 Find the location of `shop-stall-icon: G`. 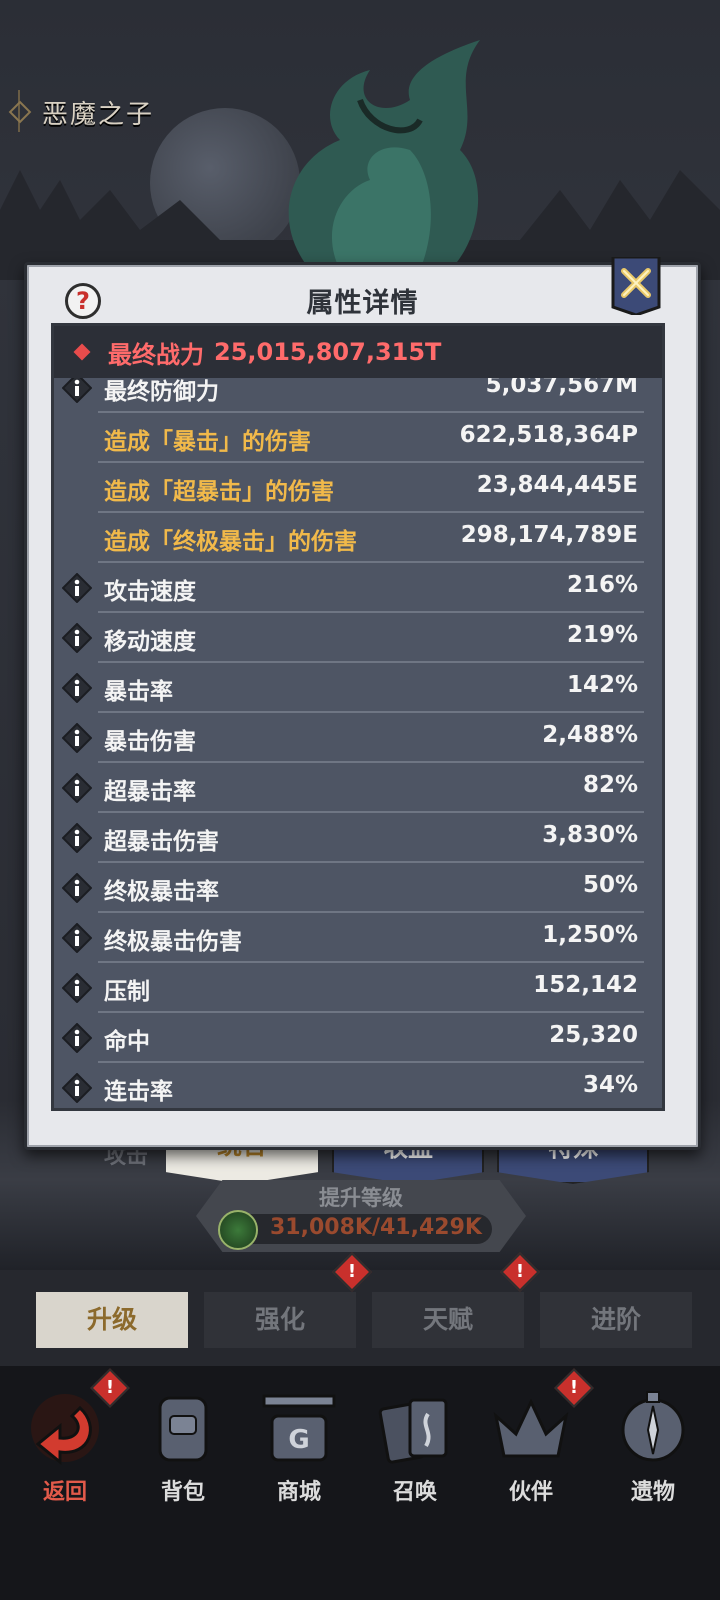

shop-stall-icon: G is located at coordinates (299, 1428).